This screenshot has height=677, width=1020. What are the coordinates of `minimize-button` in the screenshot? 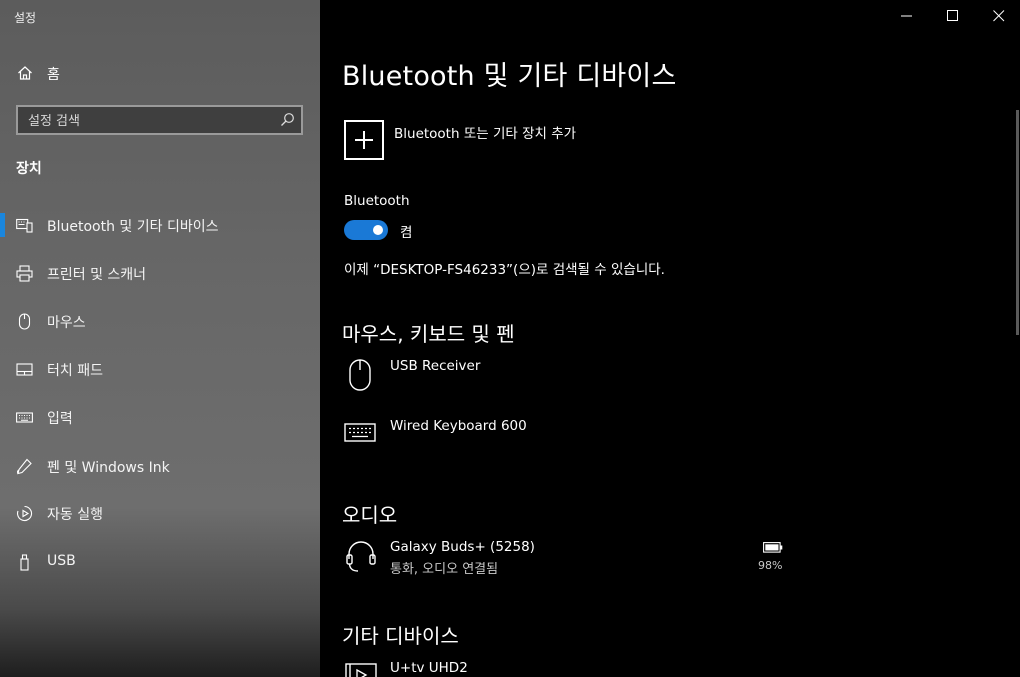 It's located at (907, 16).